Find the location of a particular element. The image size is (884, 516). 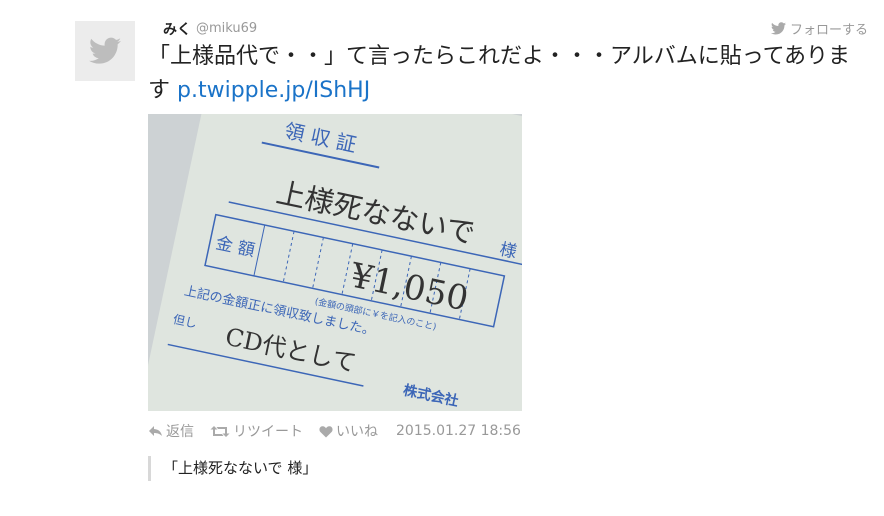

retweet-button: リツイート is located at coordinates (256, 431).